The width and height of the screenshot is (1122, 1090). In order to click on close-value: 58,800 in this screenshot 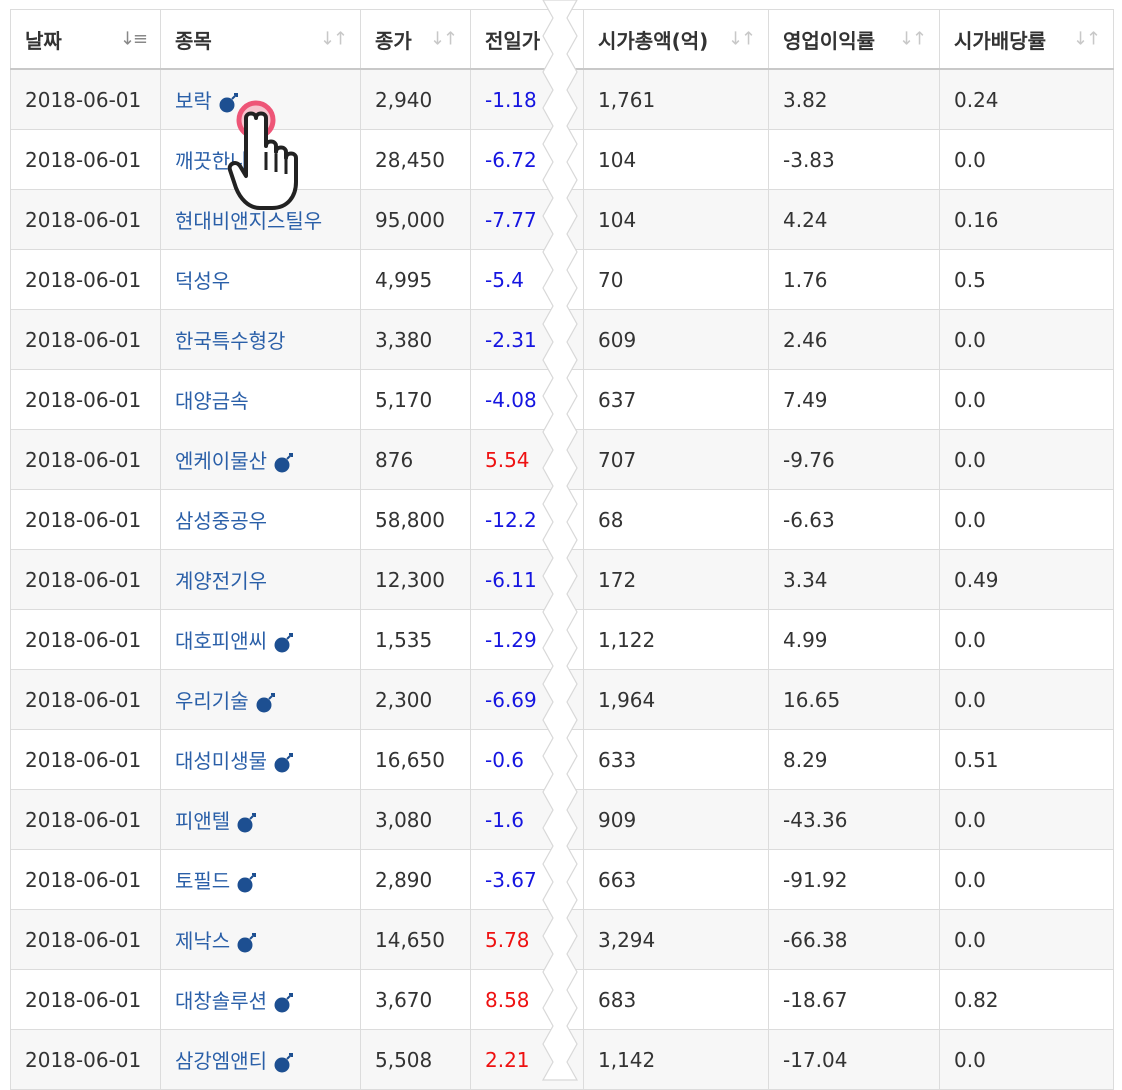, I will do `click(410, 519)`.